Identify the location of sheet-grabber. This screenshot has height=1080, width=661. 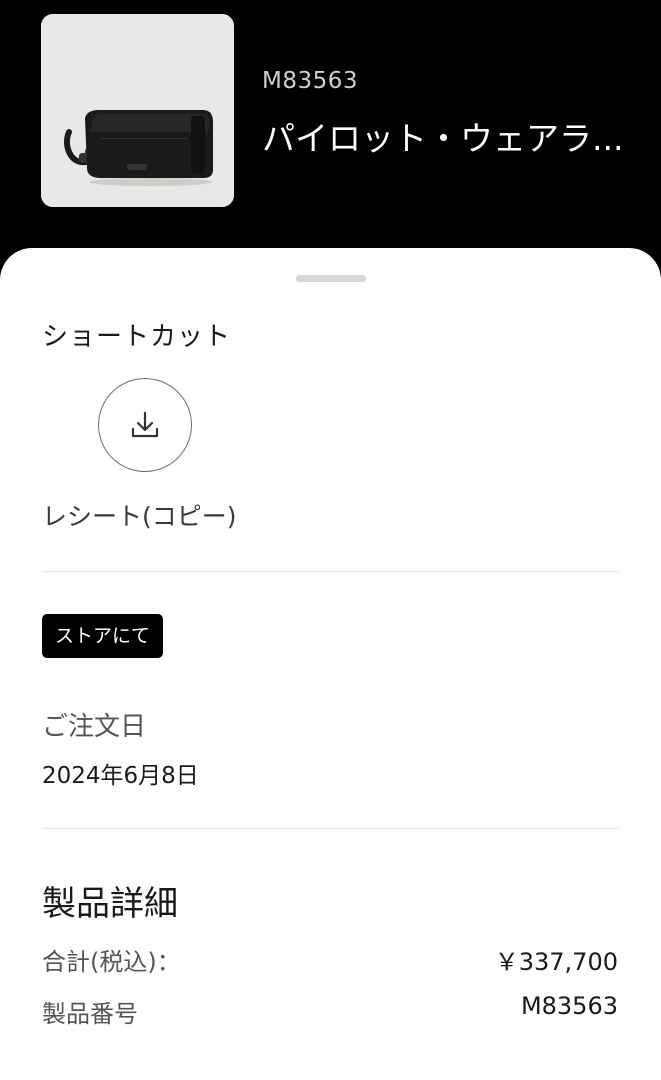
(331, 278).